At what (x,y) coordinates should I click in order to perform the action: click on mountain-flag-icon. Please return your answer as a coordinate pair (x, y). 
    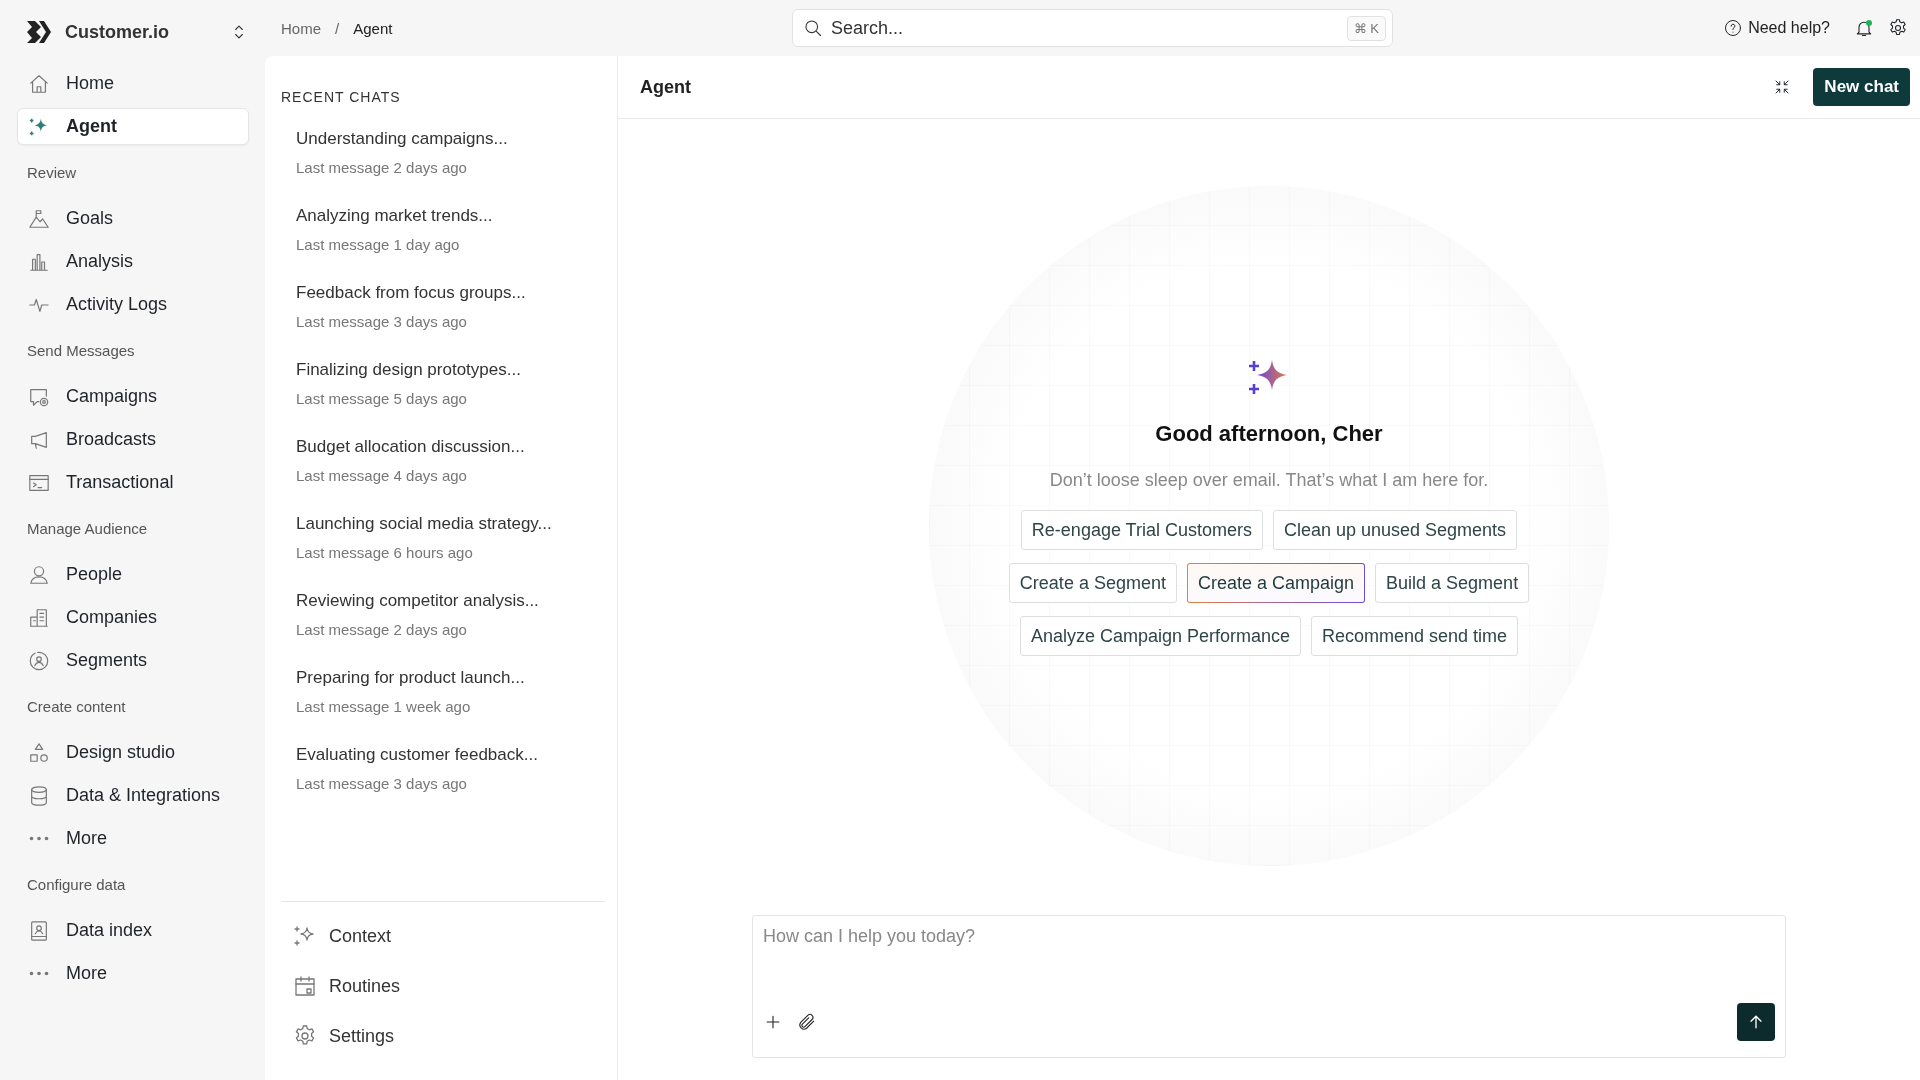
    Looking at the image, I should click on (39, 218).